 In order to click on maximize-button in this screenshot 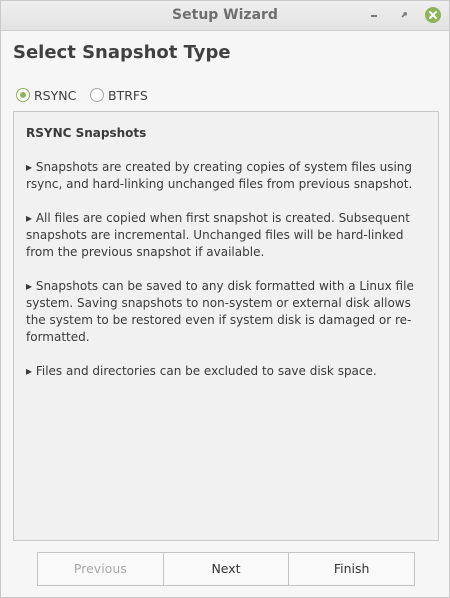, I will do `click(404, 15)`.